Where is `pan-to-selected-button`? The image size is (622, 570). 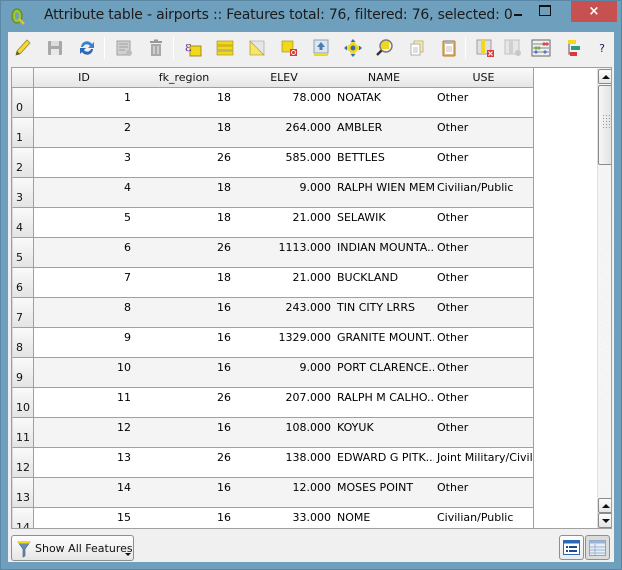
pan-to-selected-button is located at coordinates (353, 48).